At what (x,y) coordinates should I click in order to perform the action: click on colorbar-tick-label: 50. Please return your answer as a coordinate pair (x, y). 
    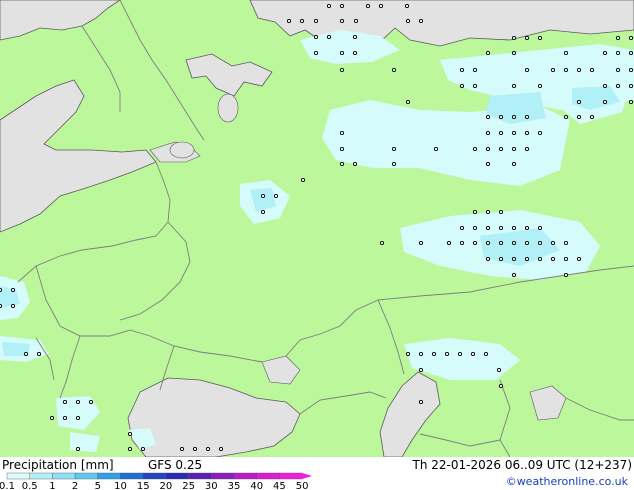
    Looking at the image, I should click on (302, 485).